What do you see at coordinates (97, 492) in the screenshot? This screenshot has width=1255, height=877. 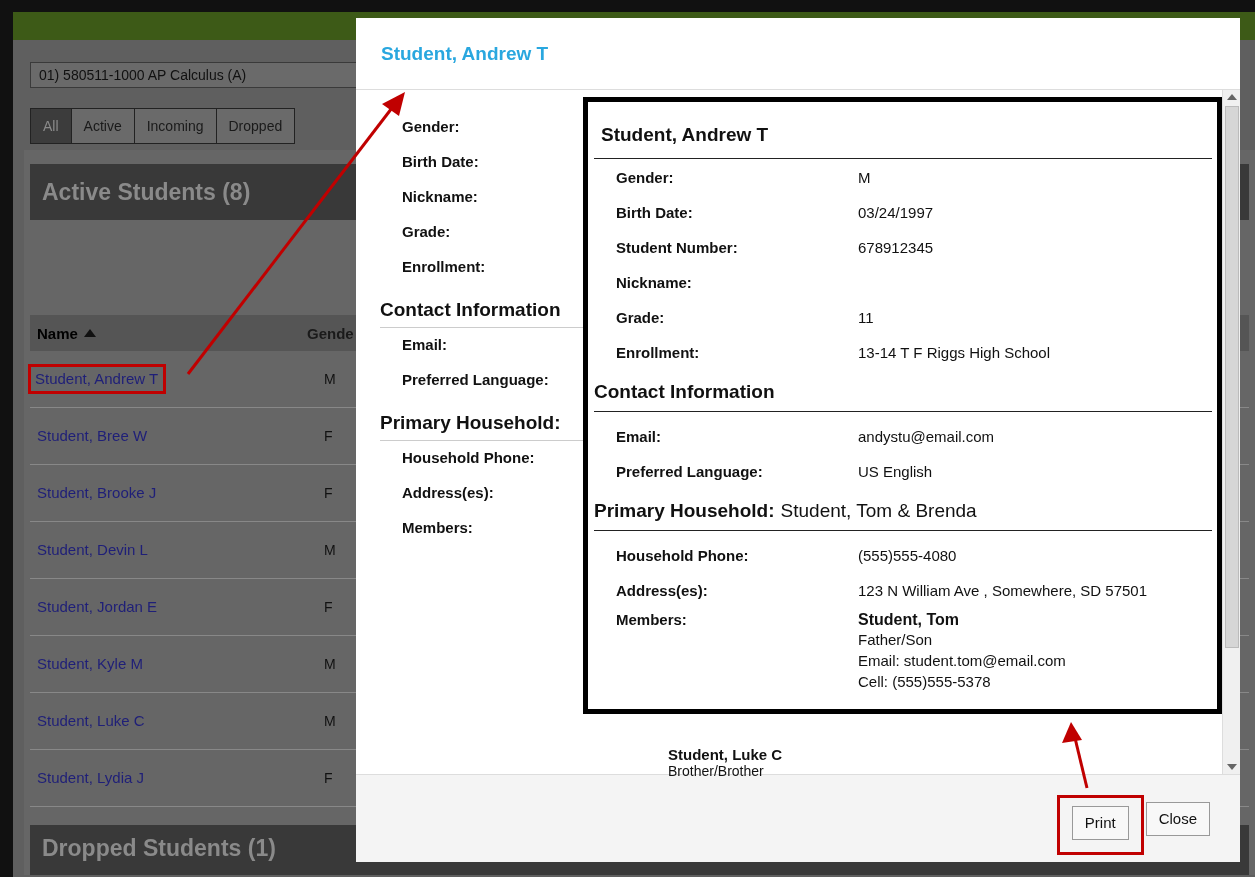 I see `student-link: Student, Brooke J` at bounding box center [97, 492].